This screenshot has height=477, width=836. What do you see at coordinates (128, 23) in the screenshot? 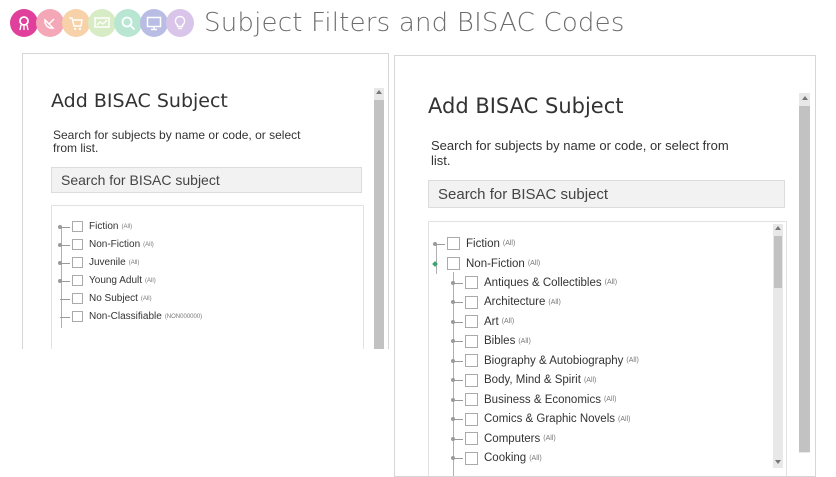
I see `magnifier-icon` at bounding box center [128, 23].